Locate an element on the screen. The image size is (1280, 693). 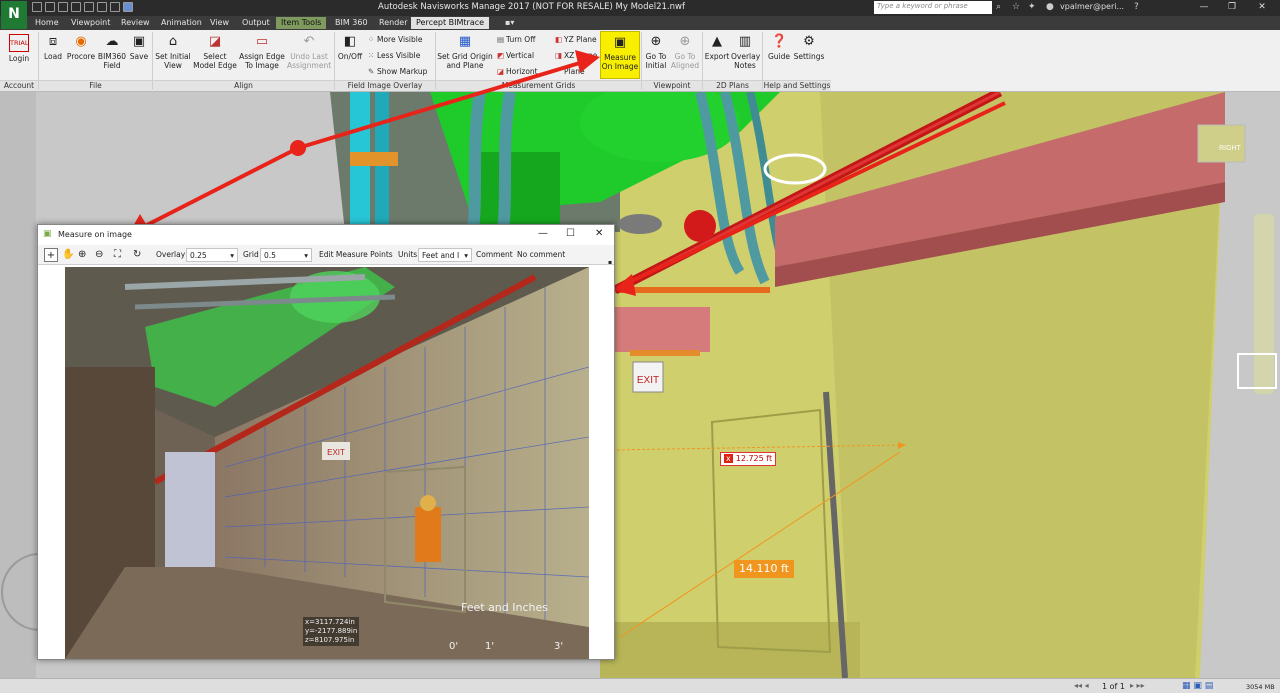
rotate-icon: ↻ is located at coordinates (137, 255).